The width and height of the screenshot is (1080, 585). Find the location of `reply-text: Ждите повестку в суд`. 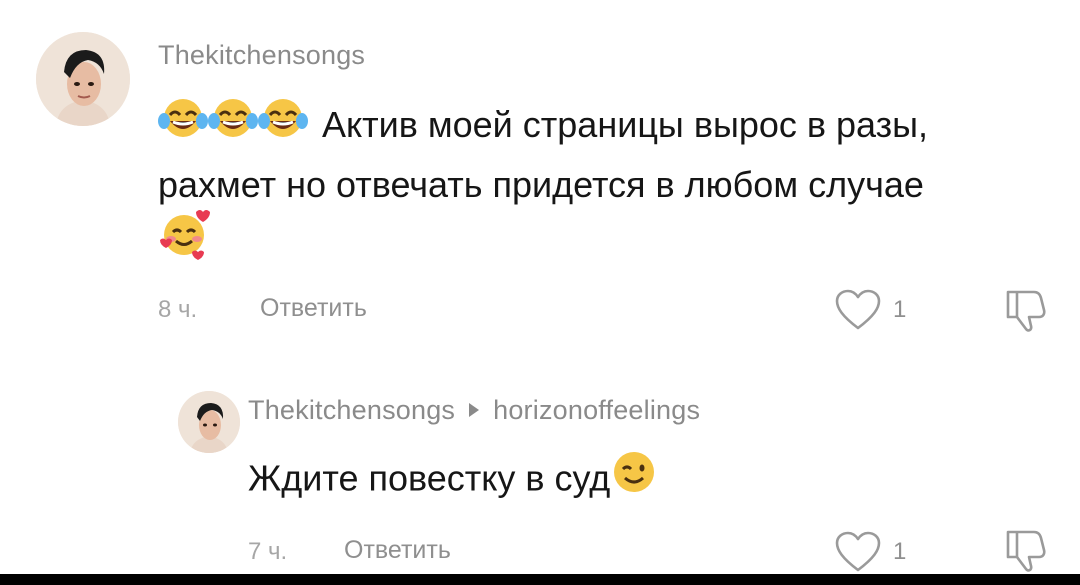

reply-text: Ждите повестку в суд is located at coordinates (453, 481).